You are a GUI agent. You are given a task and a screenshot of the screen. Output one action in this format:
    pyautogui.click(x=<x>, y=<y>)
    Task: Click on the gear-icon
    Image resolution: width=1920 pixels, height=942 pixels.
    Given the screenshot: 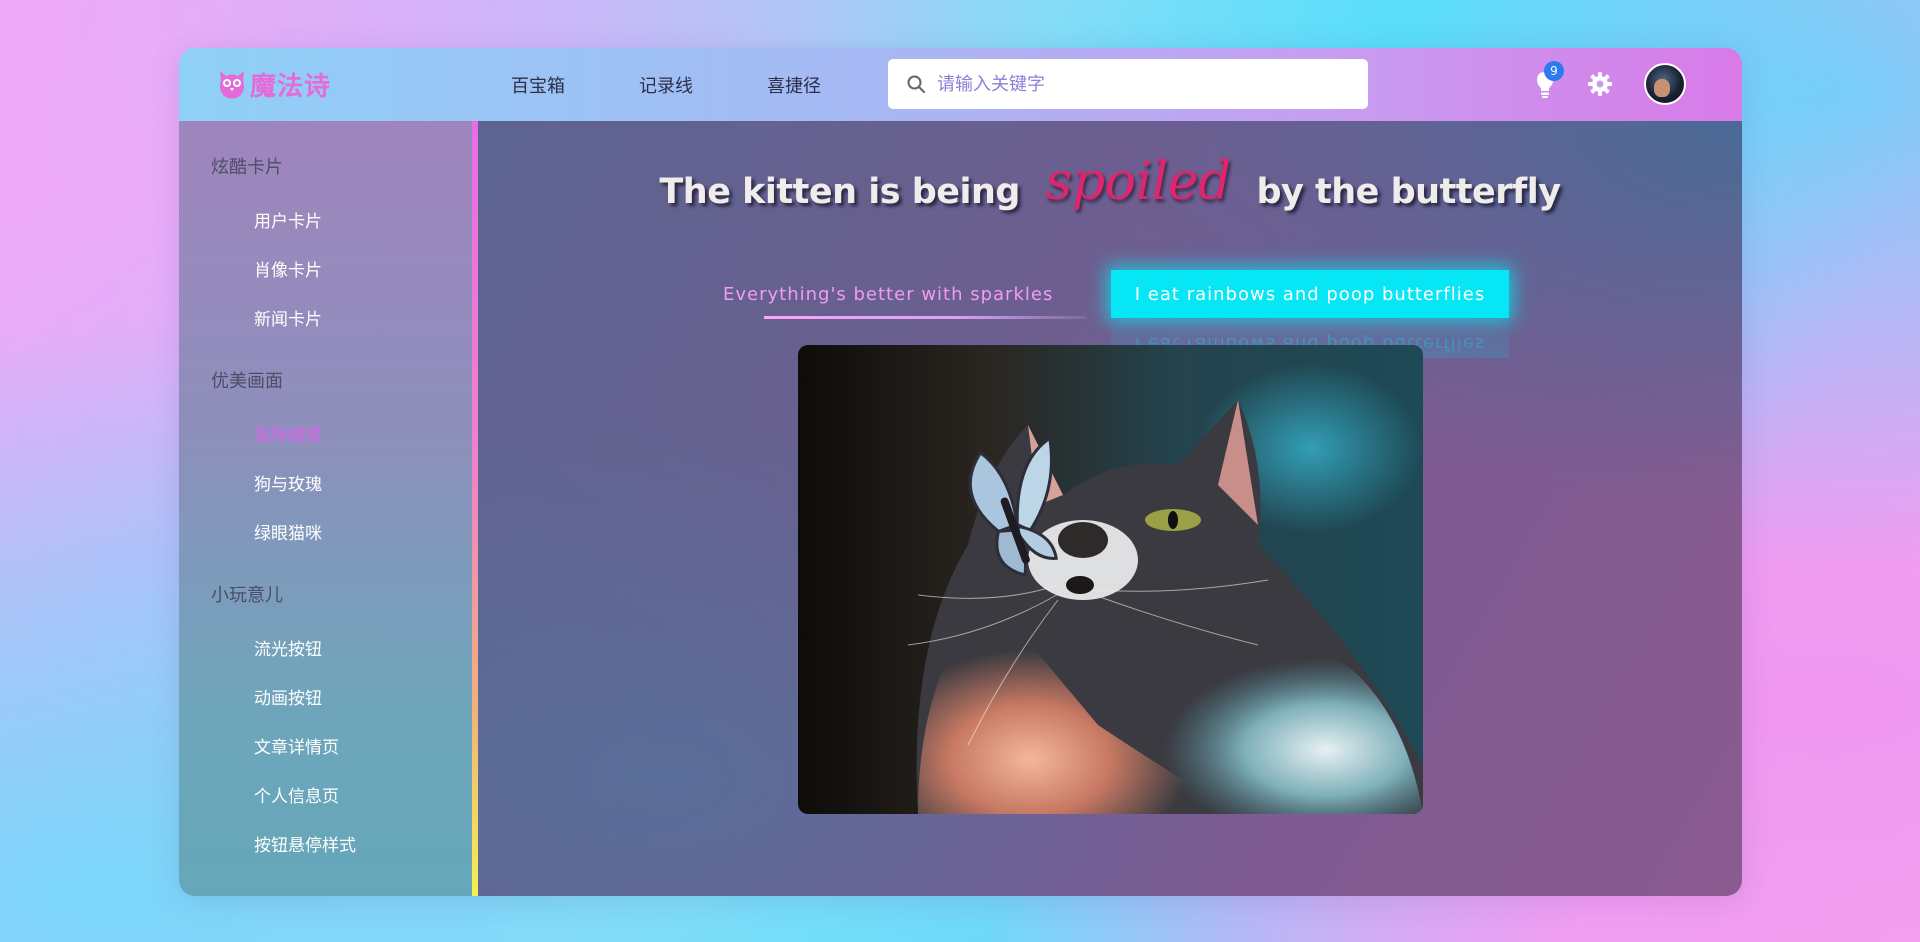 What is the action you would take?
    pyautogui.click(x=1600, y=84)
    